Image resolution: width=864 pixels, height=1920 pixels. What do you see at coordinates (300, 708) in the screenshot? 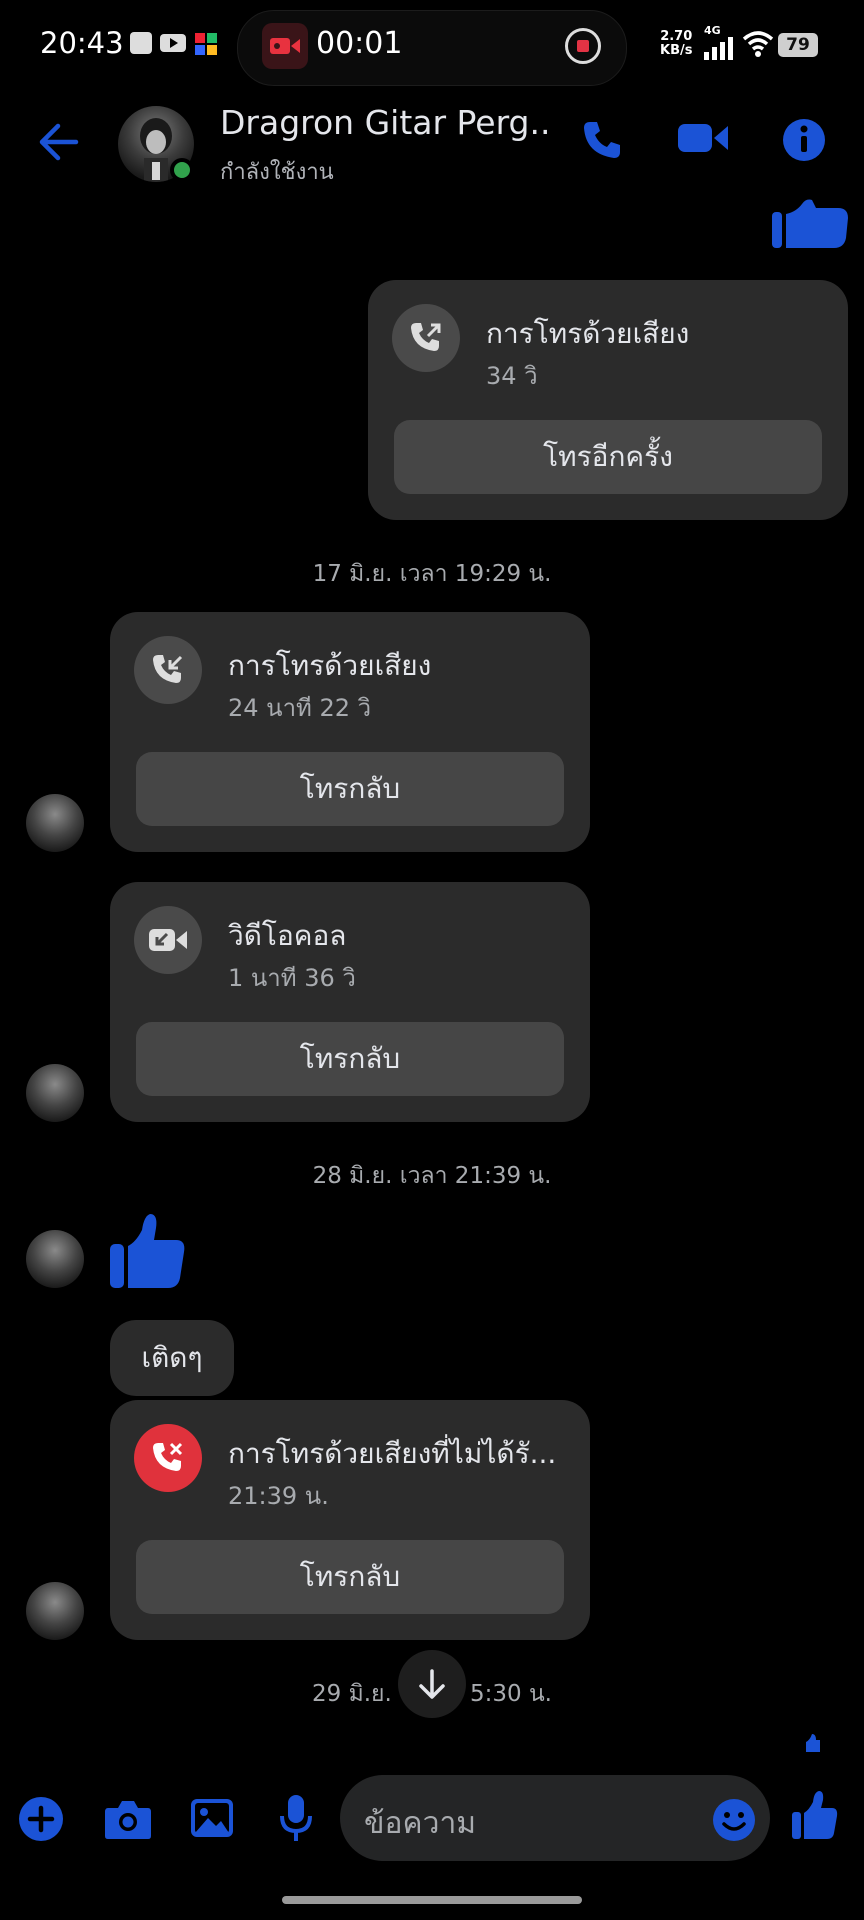
I see `call-duration: 24 นาที 22 วิ` at bounding box center [300, 708].